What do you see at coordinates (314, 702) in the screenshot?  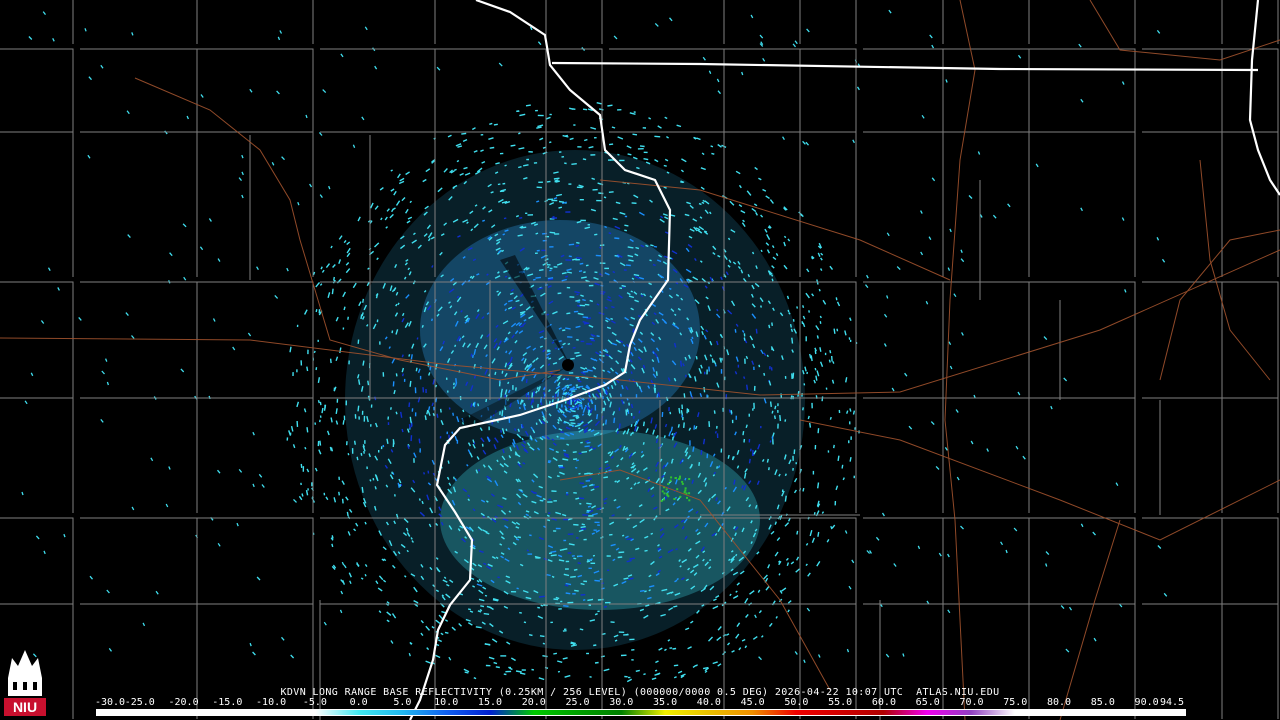 I see `colorbar-tick-label: -5.0` at bounding box center [314, 702].